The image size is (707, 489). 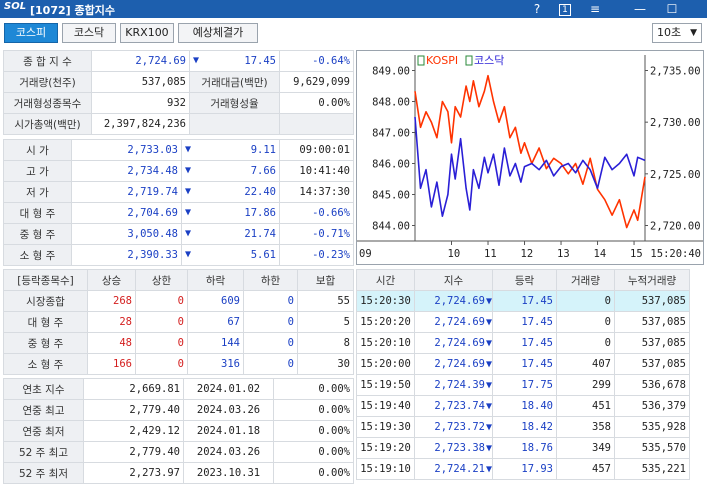 What do you see at coordinates (385, 406) in the screenshot?
I see `tick-time: 15:19:40` at bounding box center [385, 406].